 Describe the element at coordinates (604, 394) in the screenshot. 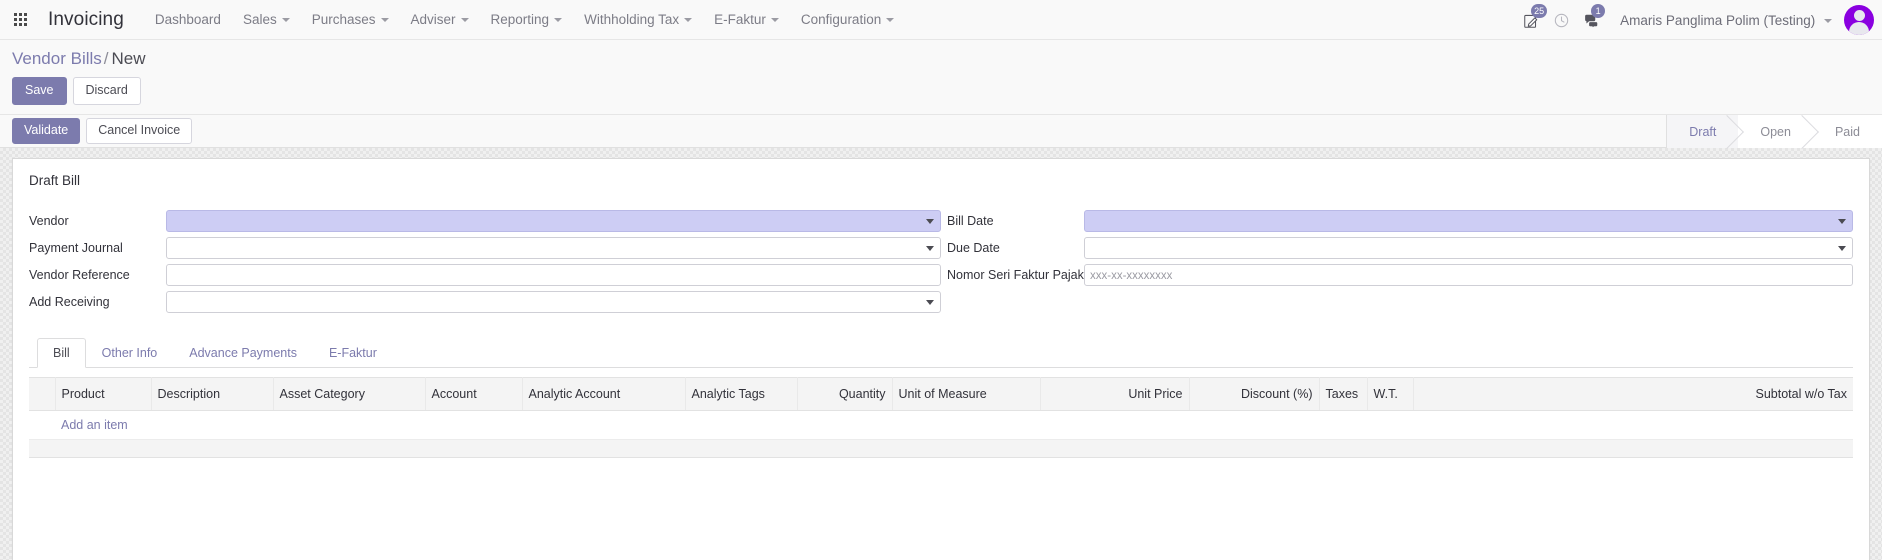

I see `column-analytic-account: Analytic Account` at that location.